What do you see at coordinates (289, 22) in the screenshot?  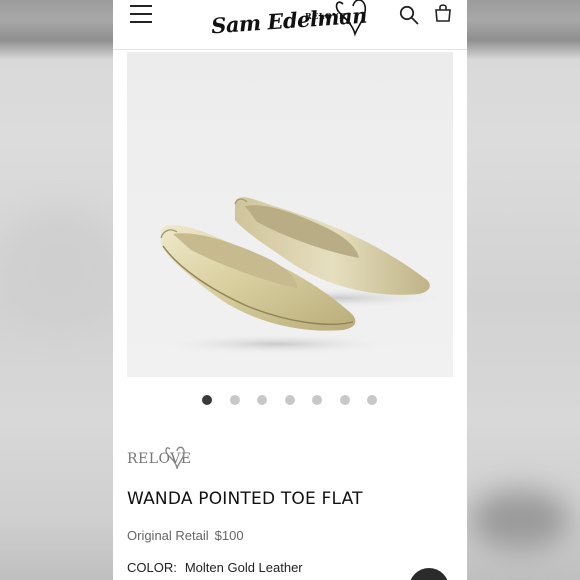 I see `brand-logo: Sam Edelman RELOVE` at bounding box center [289, 22].